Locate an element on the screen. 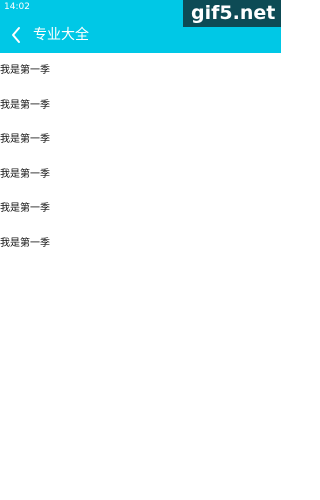  status-time: 14:02 is located at coordinates (17, 7).